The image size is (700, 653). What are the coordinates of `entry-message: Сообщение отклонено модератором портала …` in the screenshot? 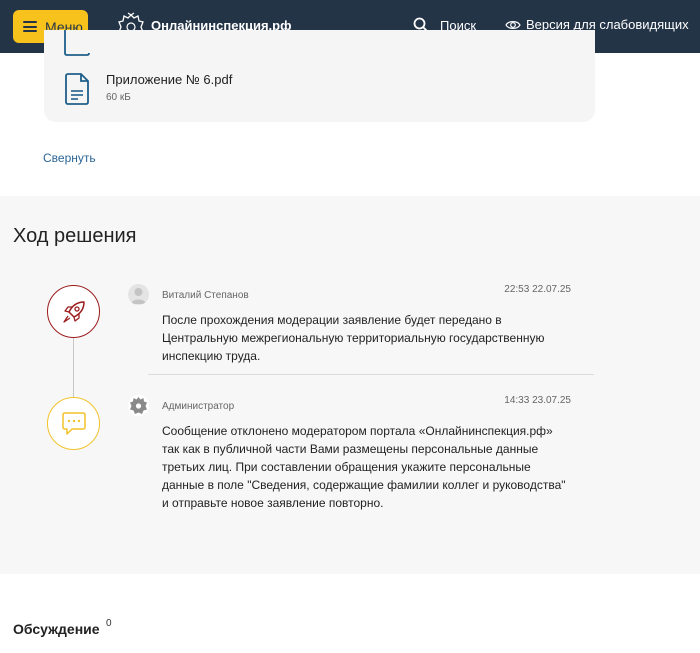 It's located at (364, 467).